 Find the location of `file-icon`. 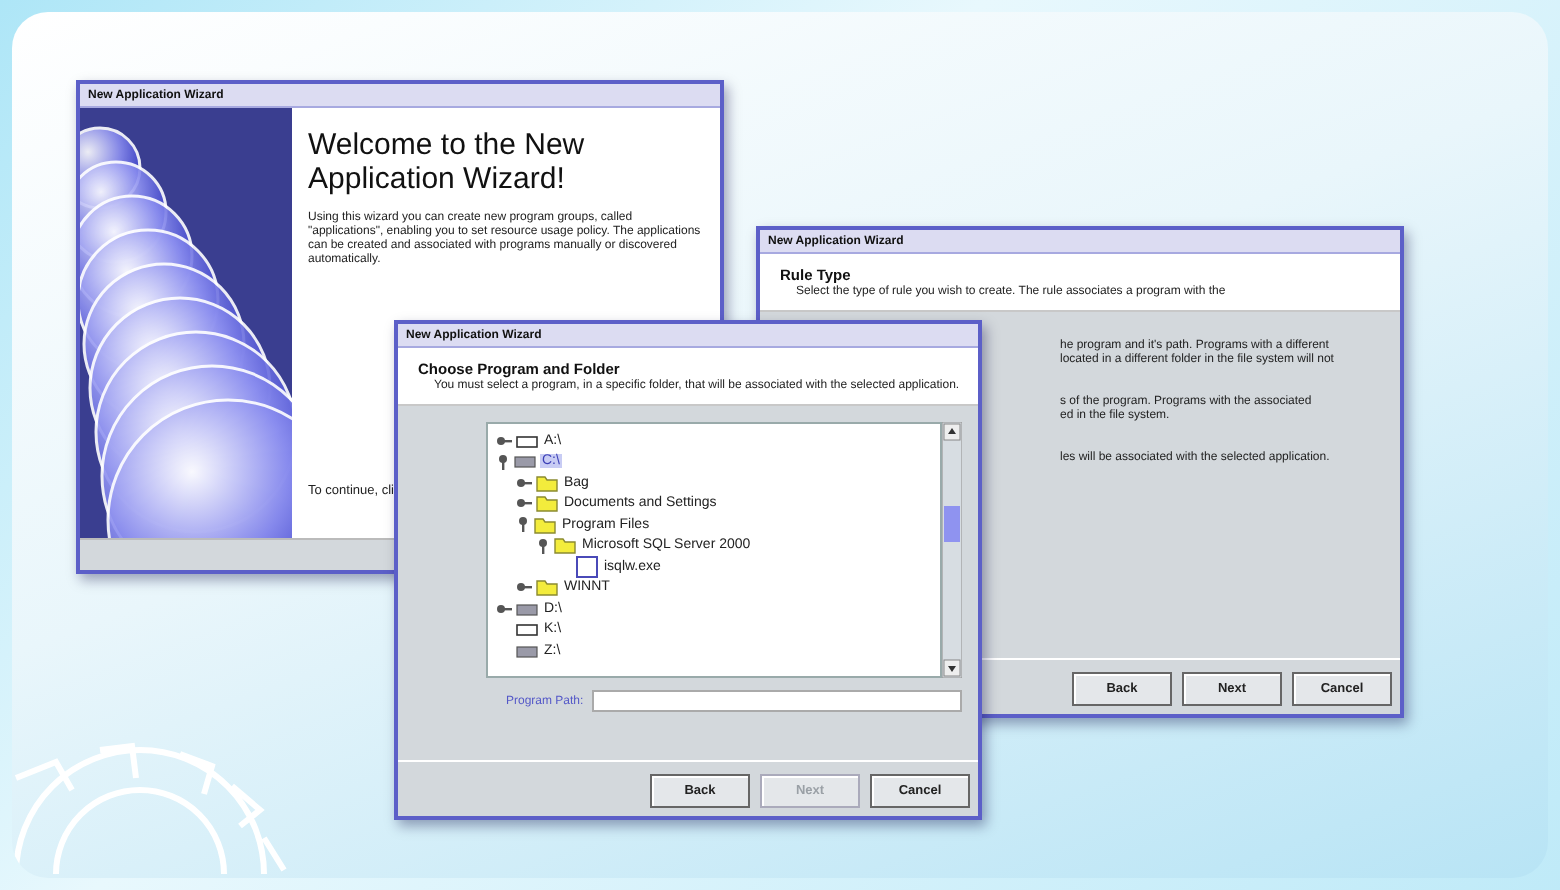

file-icon is located at coordinates (587, 566).